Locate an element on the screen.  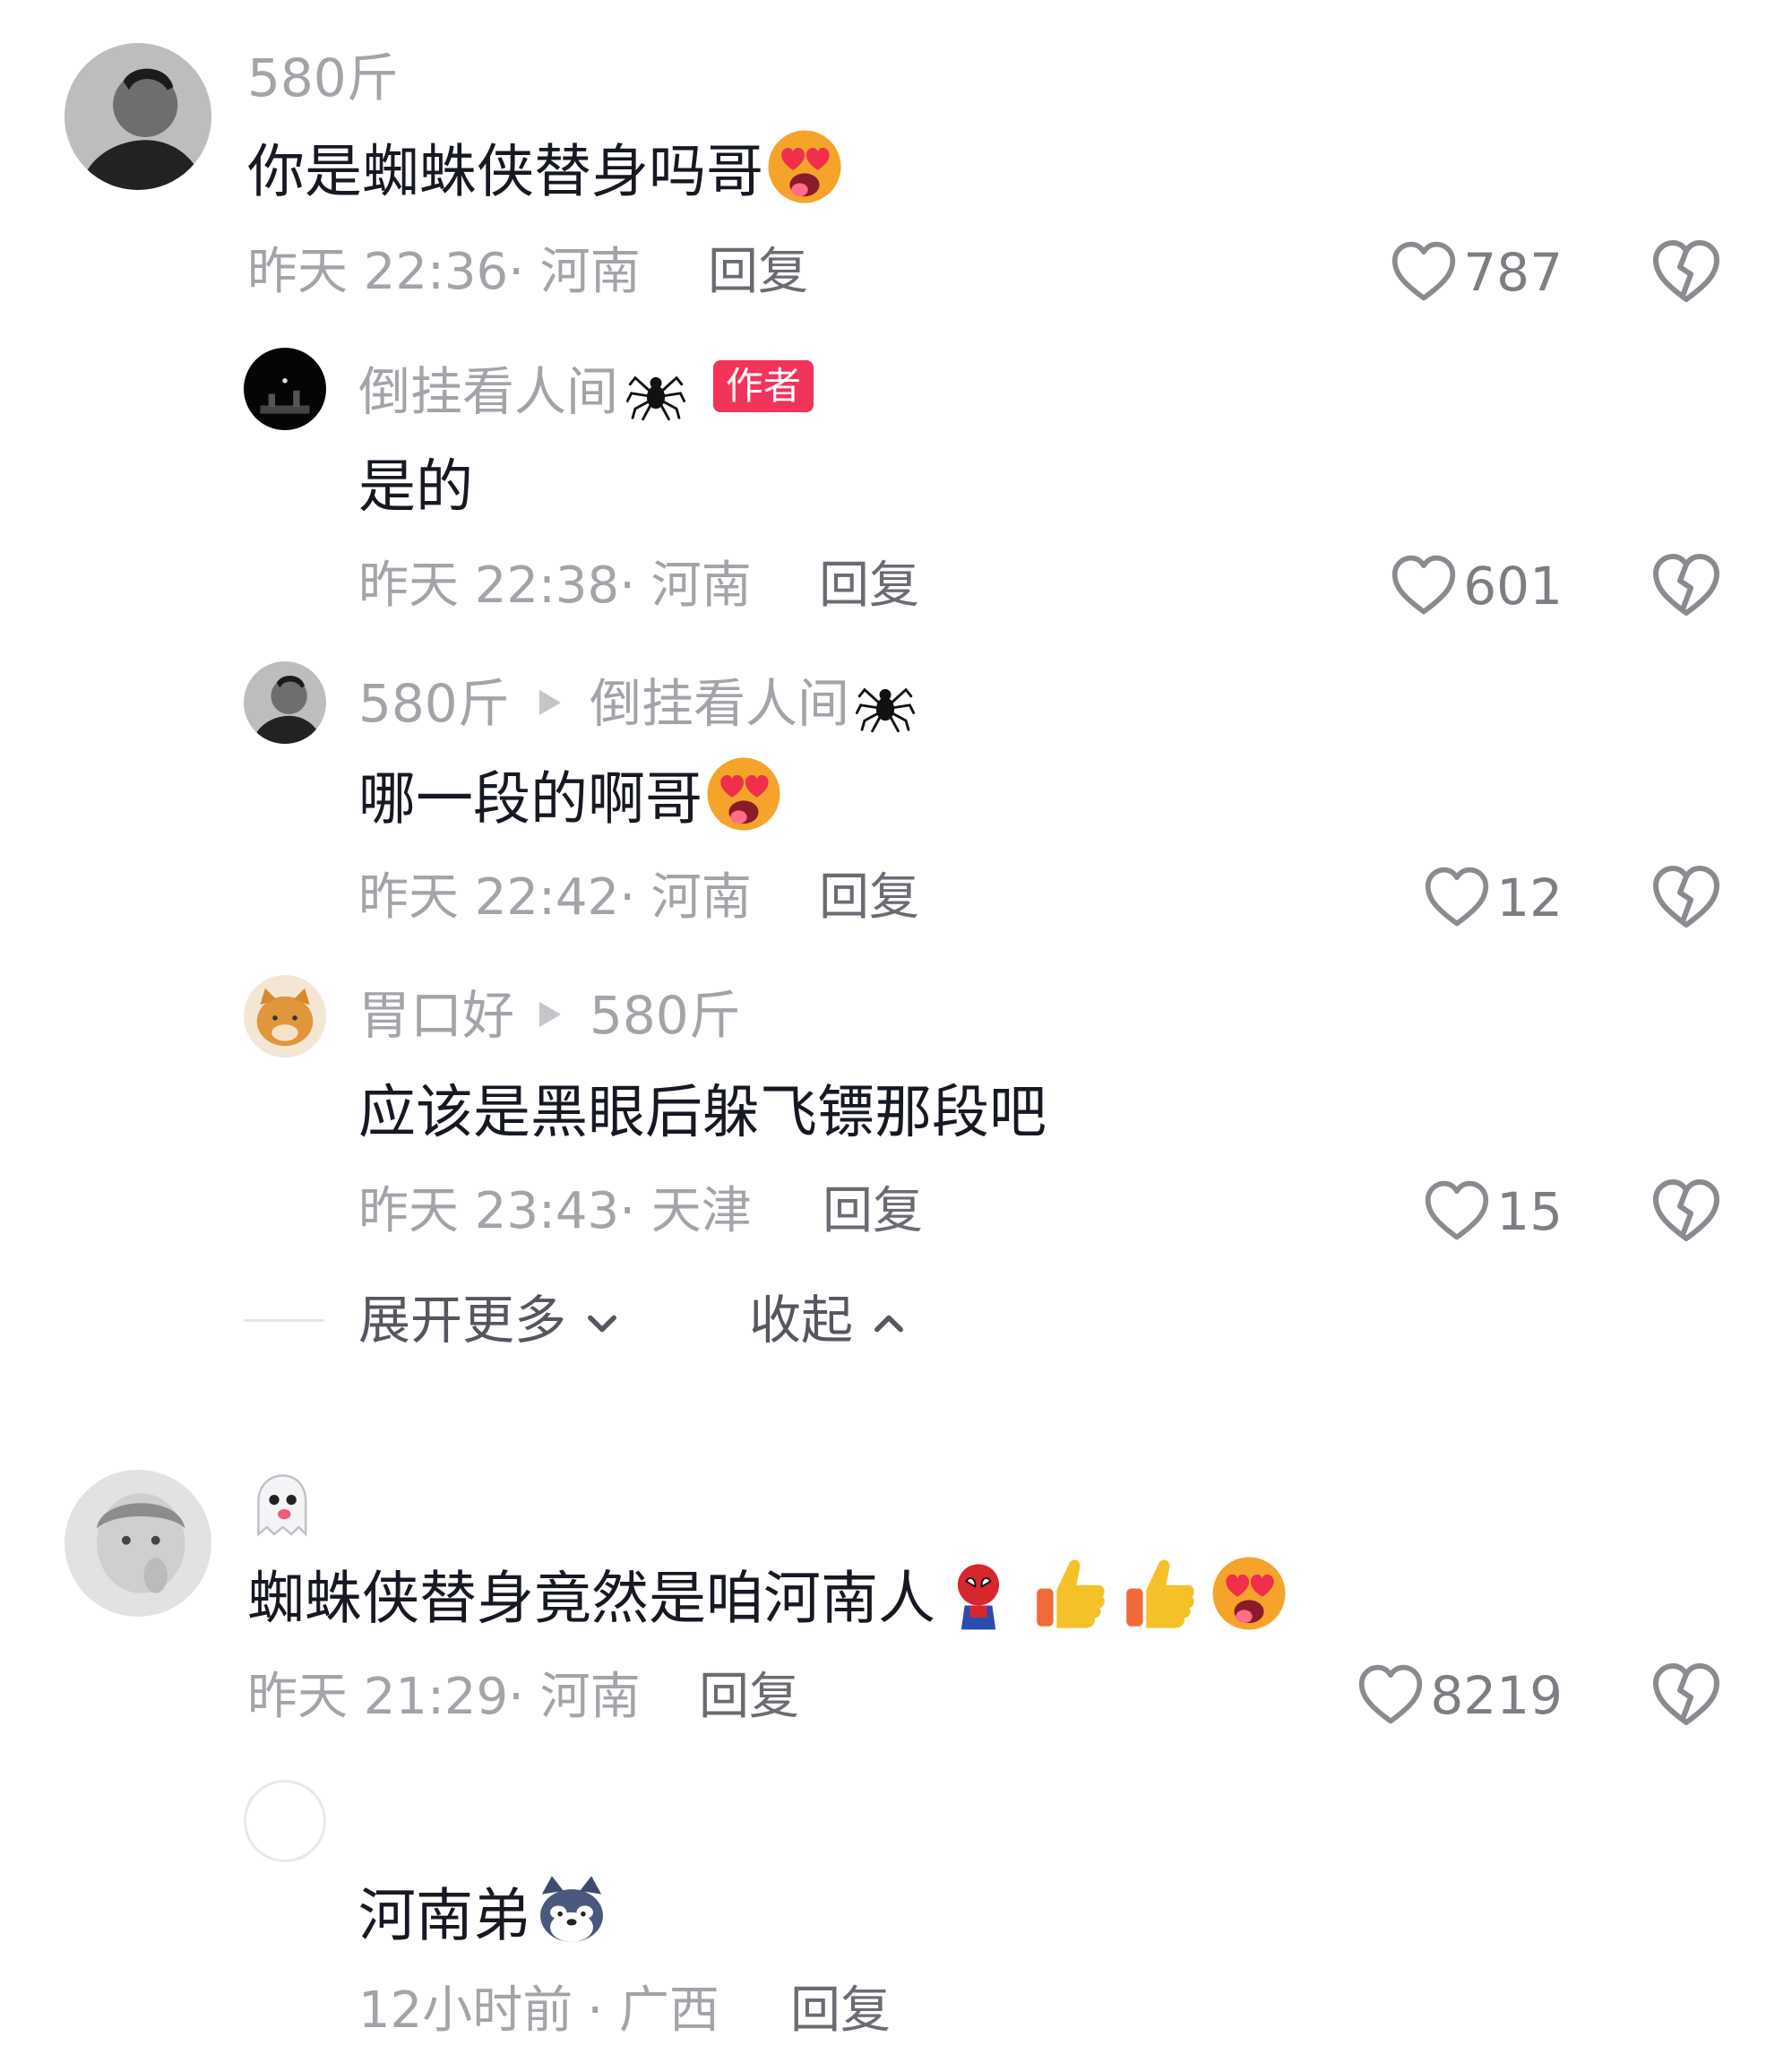
comment-username: 580斤 is located at coordinates (323, 78).